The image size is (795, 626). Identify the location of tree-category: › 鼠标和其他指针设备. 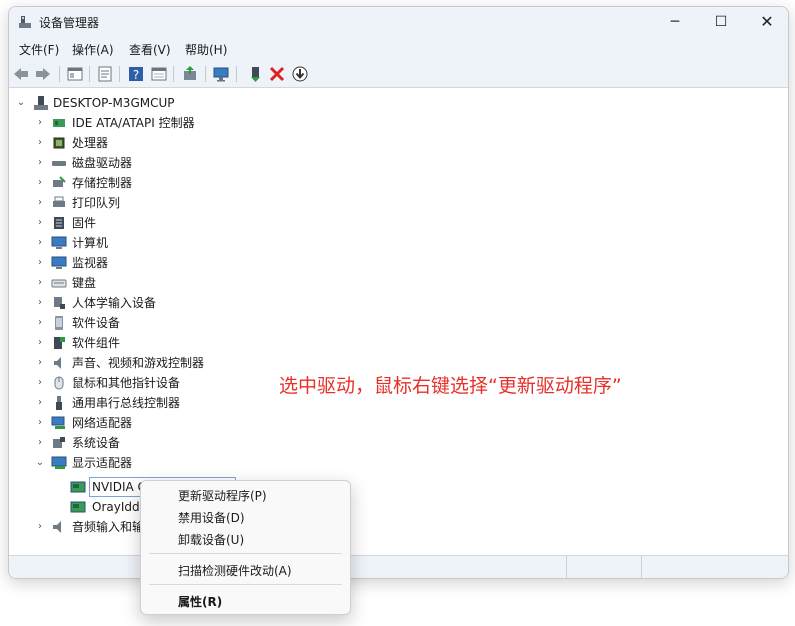
(159, 383).